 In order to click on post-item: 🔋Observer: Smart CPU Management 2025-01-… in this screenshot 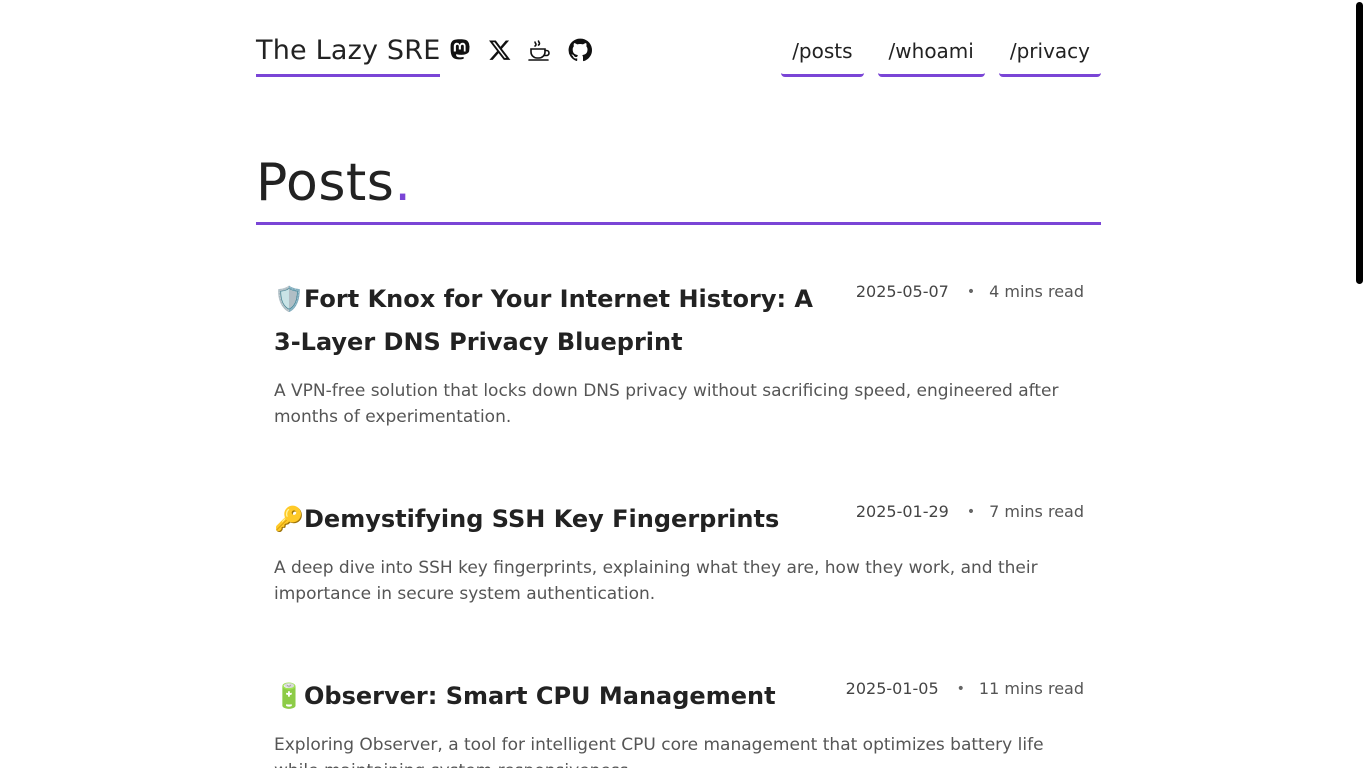, I will do `click(679, 721)`.